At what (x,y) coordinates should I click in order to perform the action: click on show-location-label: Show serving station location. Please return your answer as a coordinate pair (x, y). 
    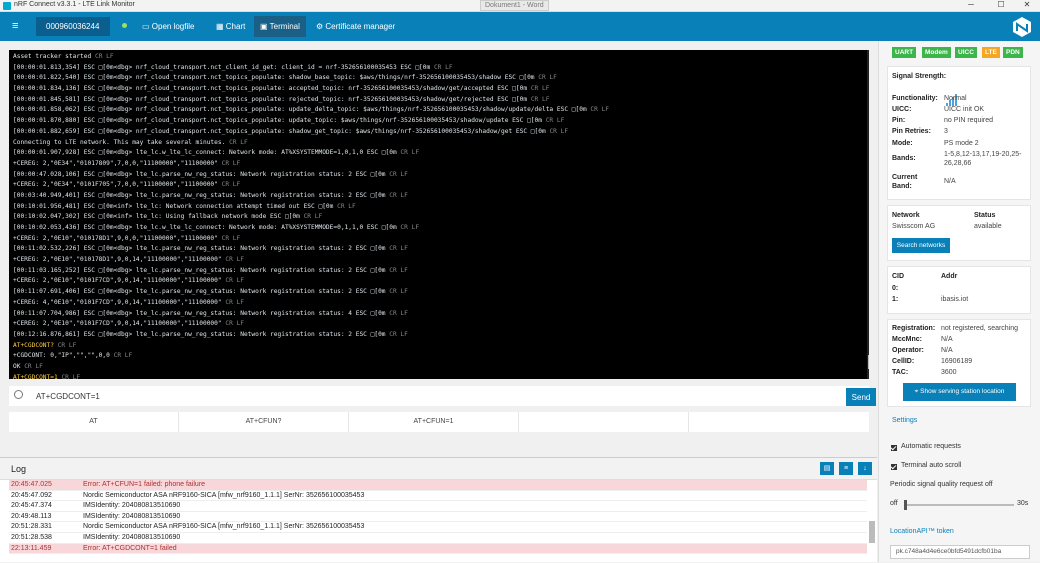
    Looking at the image, I should click on (962, 391).